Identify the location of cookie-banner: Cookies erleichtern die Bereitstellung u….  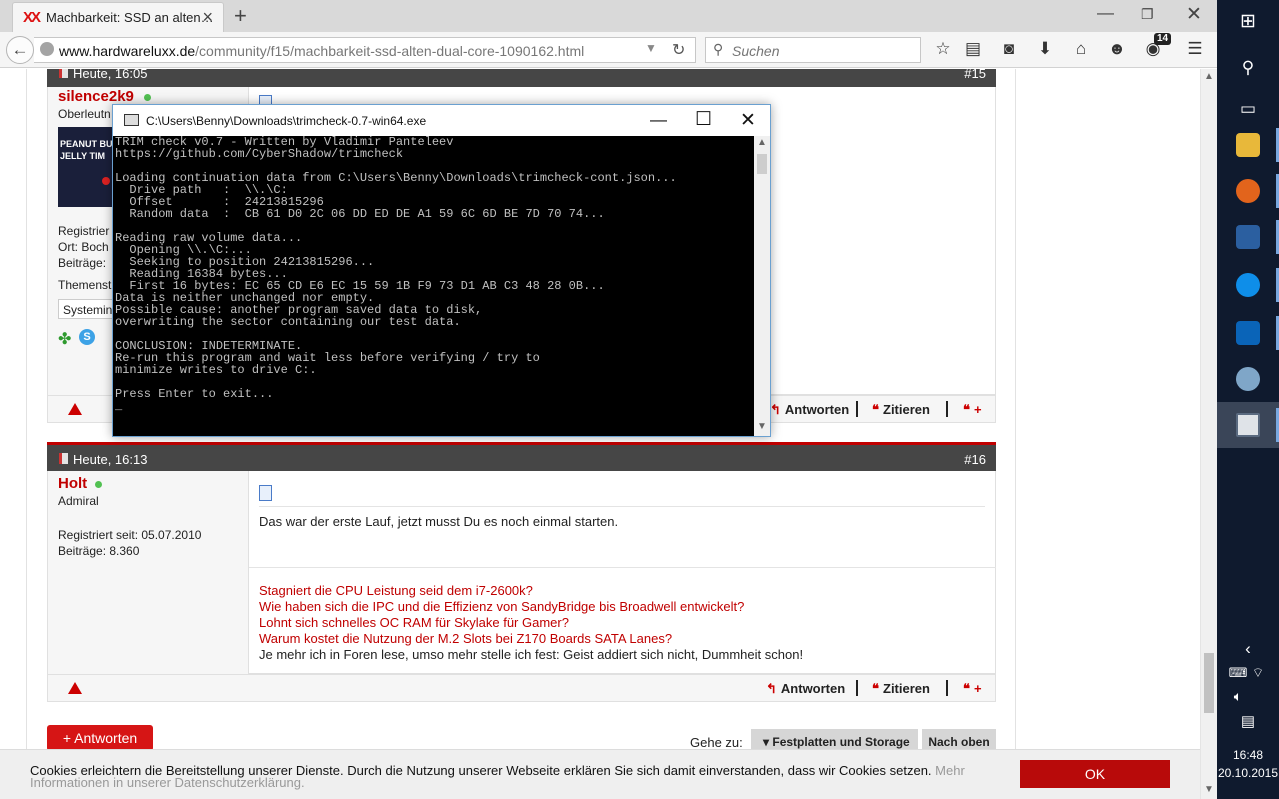
(600, 774).